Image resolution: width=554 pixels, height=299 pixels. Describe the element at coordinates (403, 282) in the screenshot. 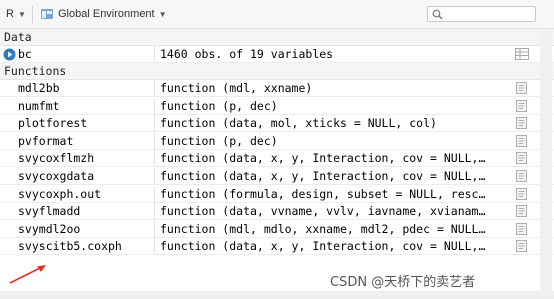

I see `watermark: CSDN @天桥下的卖艺者` at that location.